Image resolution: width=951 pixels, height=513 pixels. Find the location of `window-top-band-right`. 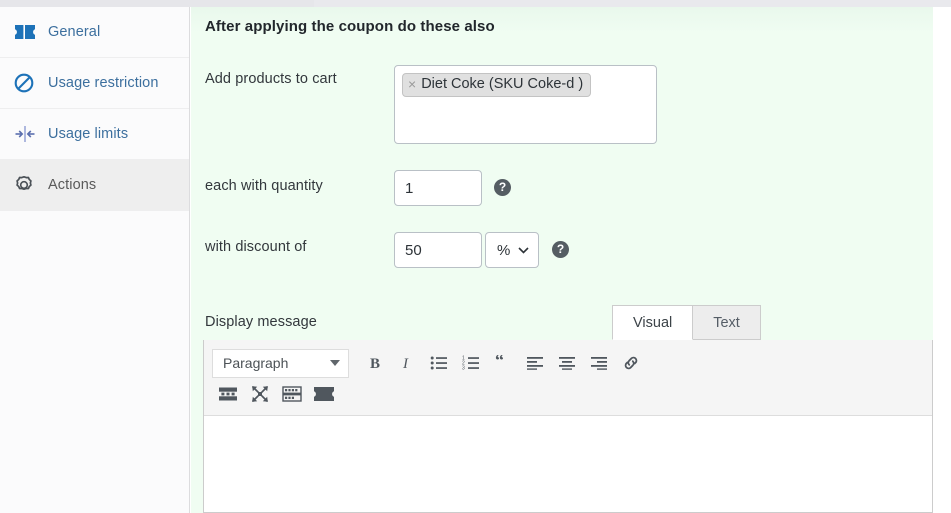

window-top-band-right is located at coordinates (632, 3).